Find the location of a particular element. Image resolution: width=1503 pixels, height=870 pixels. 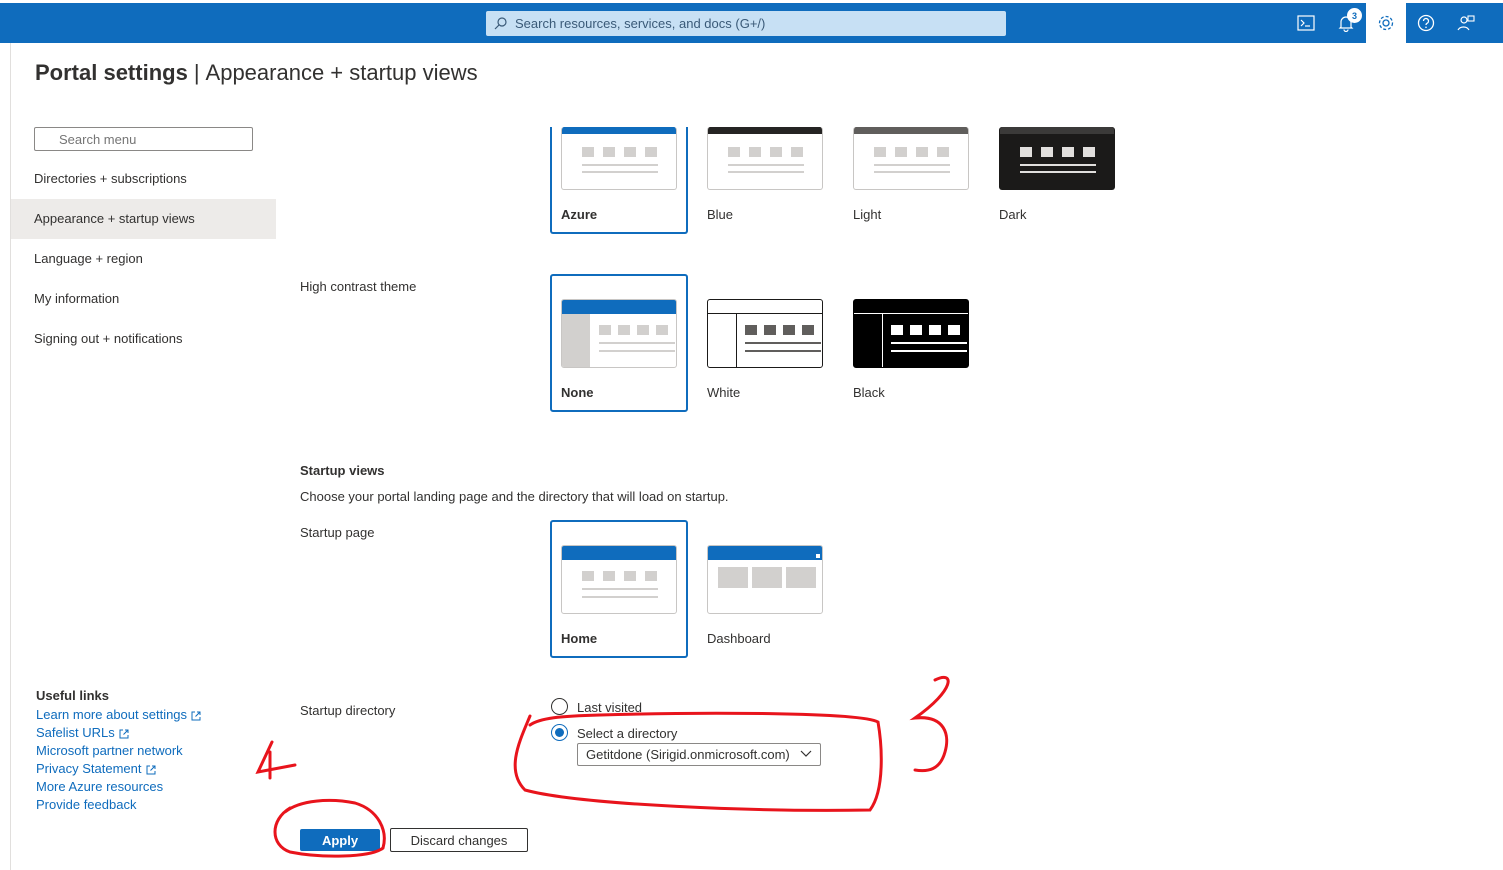

menu-item-signing-out: Signing out + notifications is located at coordinates (143, 339).